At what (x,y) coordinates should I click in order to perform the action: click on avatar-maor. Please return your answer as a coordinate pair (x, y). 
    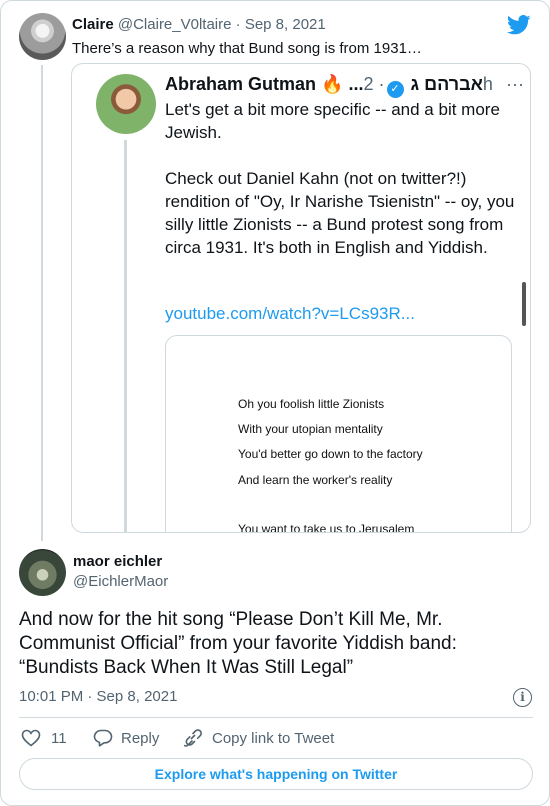
    Looking at the image, I should click on (42, 572).